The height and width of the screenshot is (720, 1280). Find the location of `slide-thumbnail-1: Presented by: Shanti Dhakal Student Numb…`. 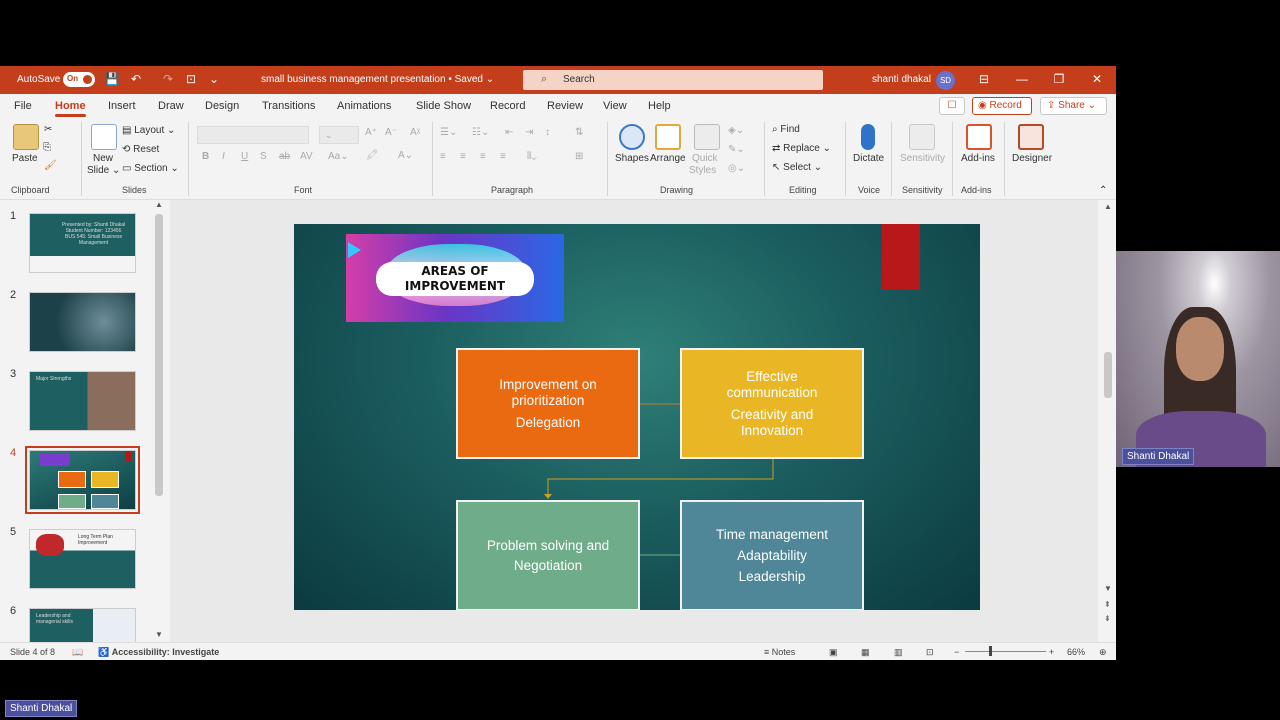

slide-thumbnail-1: Presented by: Shanti Dhakal Student Numb… is located at coordinates (82, 243).